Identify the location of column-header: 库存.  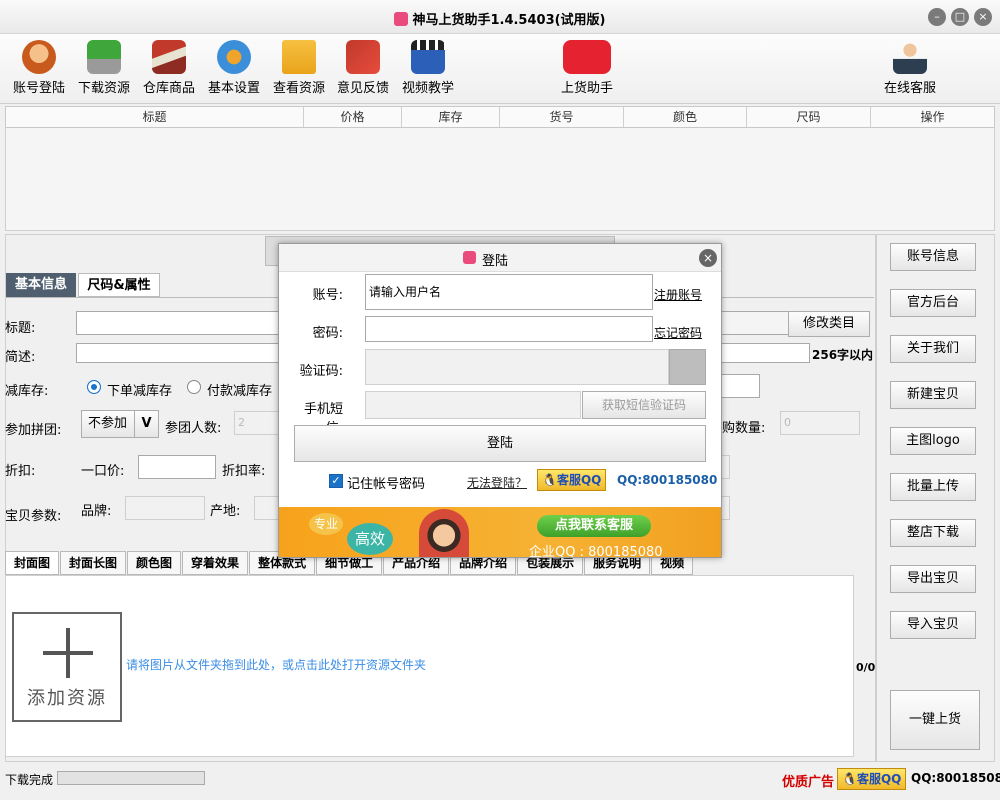
(451, 117).